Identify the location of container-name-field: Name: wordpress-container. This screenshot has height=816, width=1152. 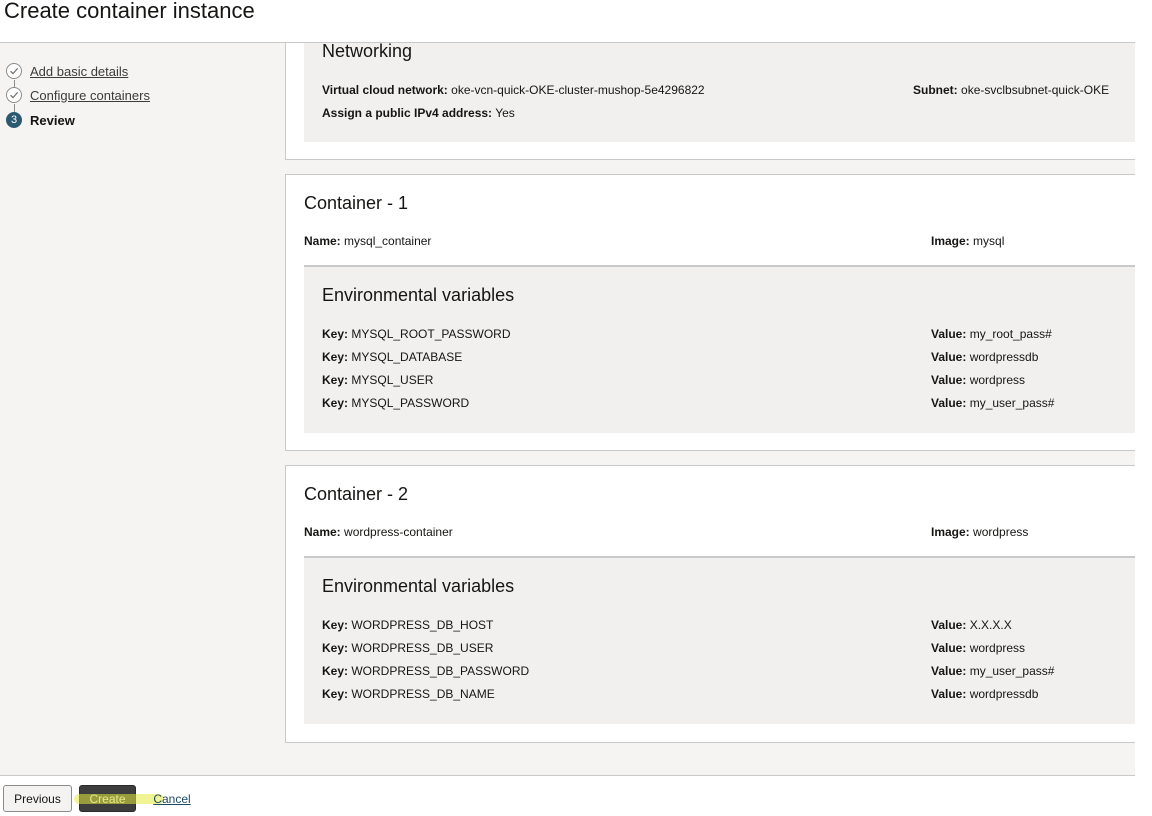
(378, 532).